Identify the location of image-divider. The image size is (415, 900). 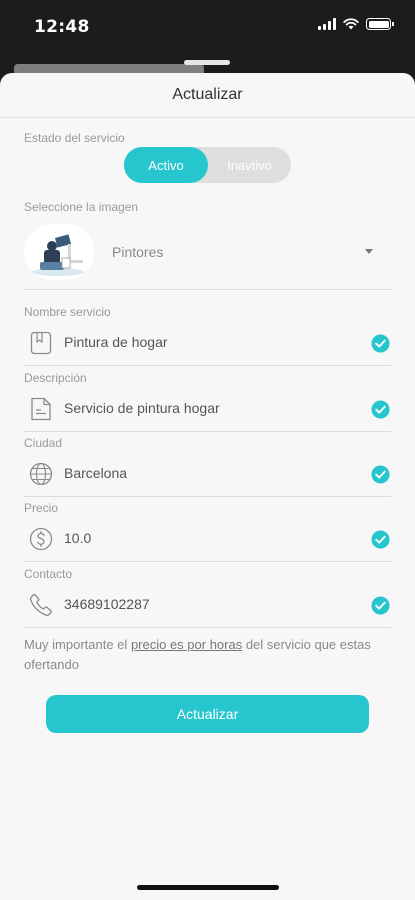
(207, 289).